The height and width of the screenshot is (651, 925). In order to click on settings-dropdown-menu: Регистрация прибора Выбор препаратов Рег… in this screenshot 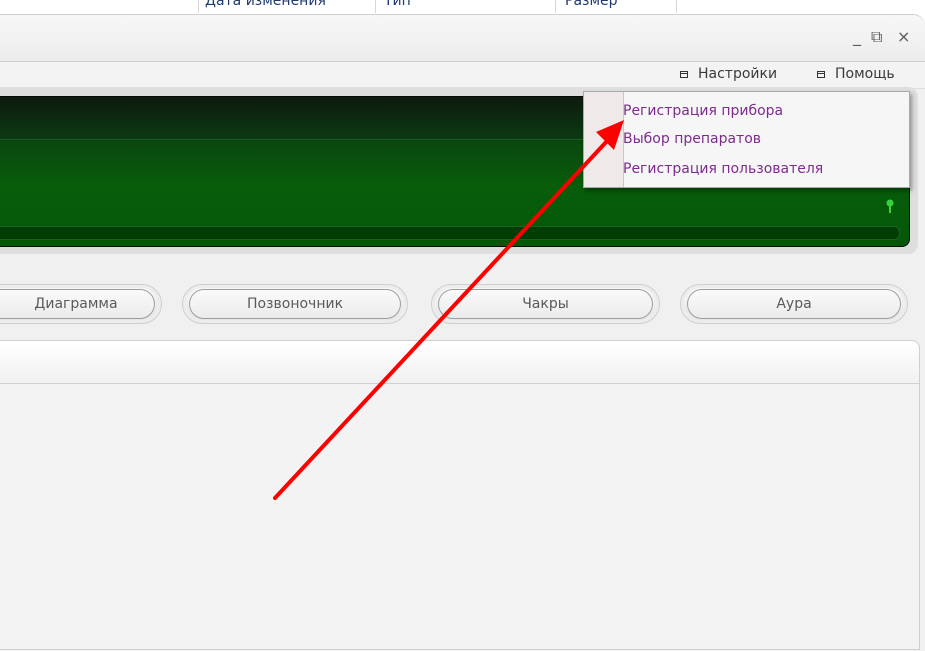, I will do `click(746, 139)`.